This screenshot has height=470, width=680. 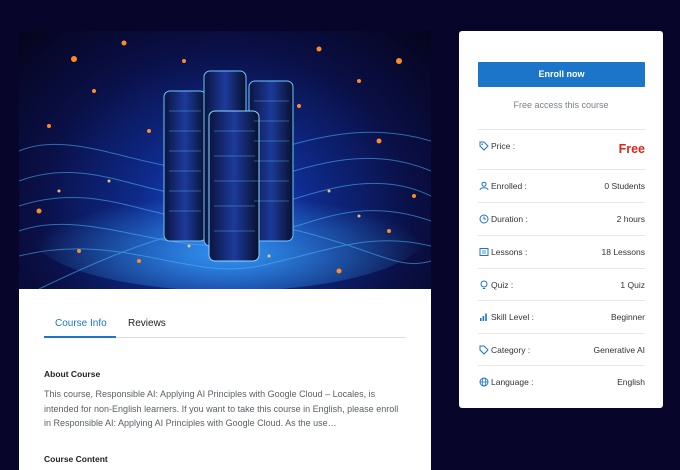 I want to click on language-value: English, so click(x=631, y=382).